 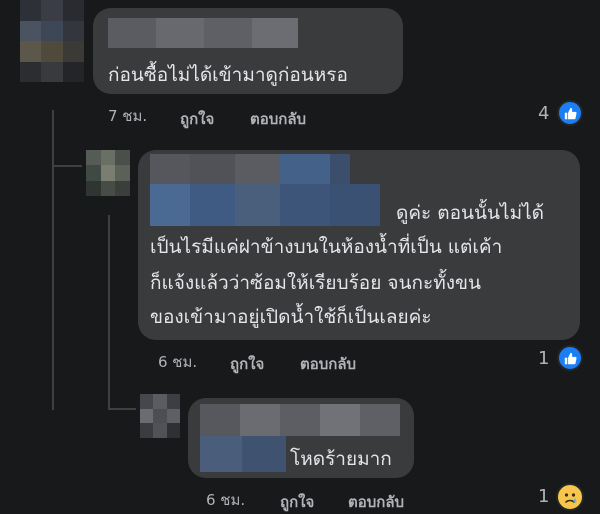 What do you see at coordinates (53, 260) in the screenshot?
I see `thread-line-main` at bounding box center [53, 260].